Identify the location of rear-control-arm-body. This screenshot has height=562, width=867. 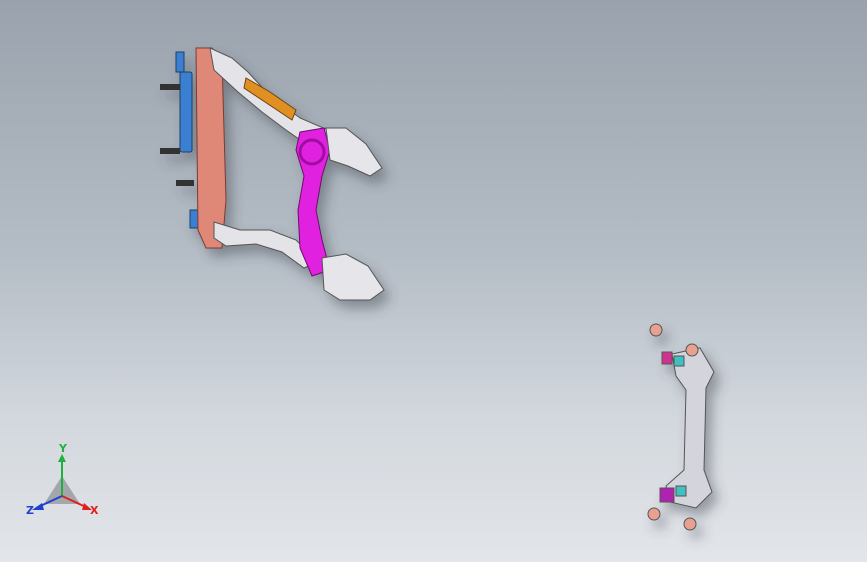
(681, 427).